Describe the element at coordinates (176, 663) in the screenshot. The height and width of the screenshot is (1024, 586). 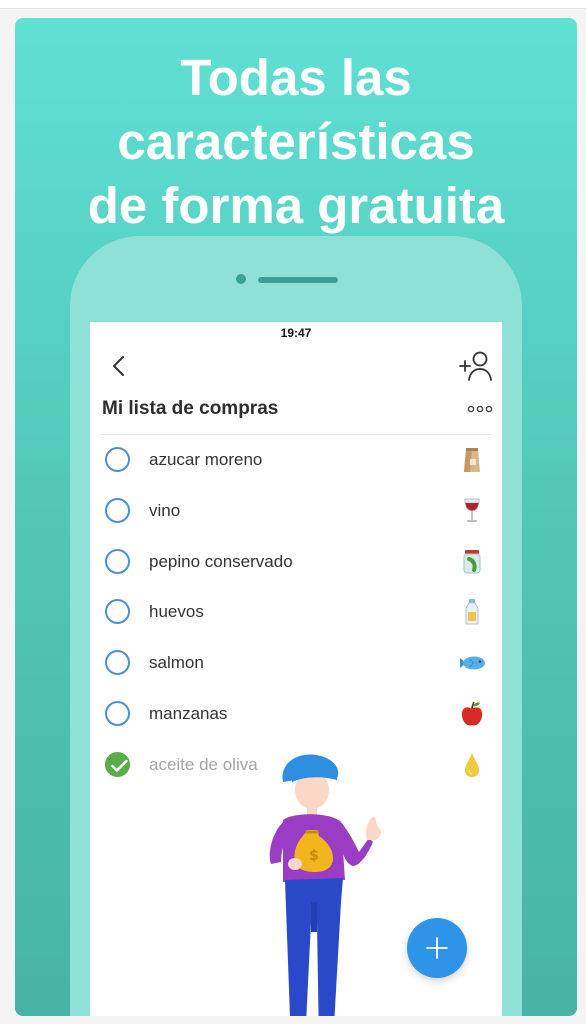
I see `item-label: salmon` at that location.